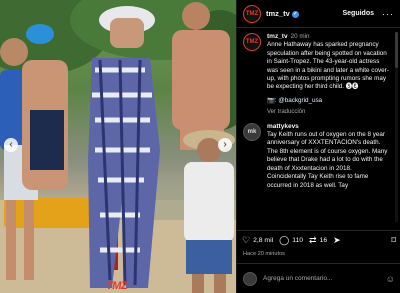 The height and width of the screenshot is (293, 400). What do you see at coordinates (313, 240) in the screenshot?
I see `repost-icon: ⇄` at bounding box center [313, 240].